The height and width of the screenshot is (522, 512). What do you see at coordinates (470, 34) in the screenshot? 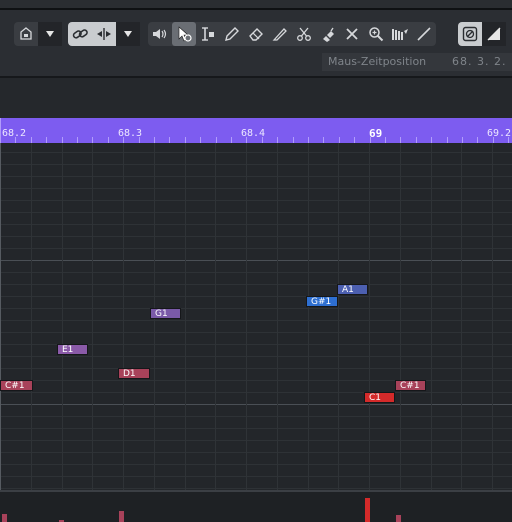
I see `auto-scroll-icon` at bounding box center [470, 34].